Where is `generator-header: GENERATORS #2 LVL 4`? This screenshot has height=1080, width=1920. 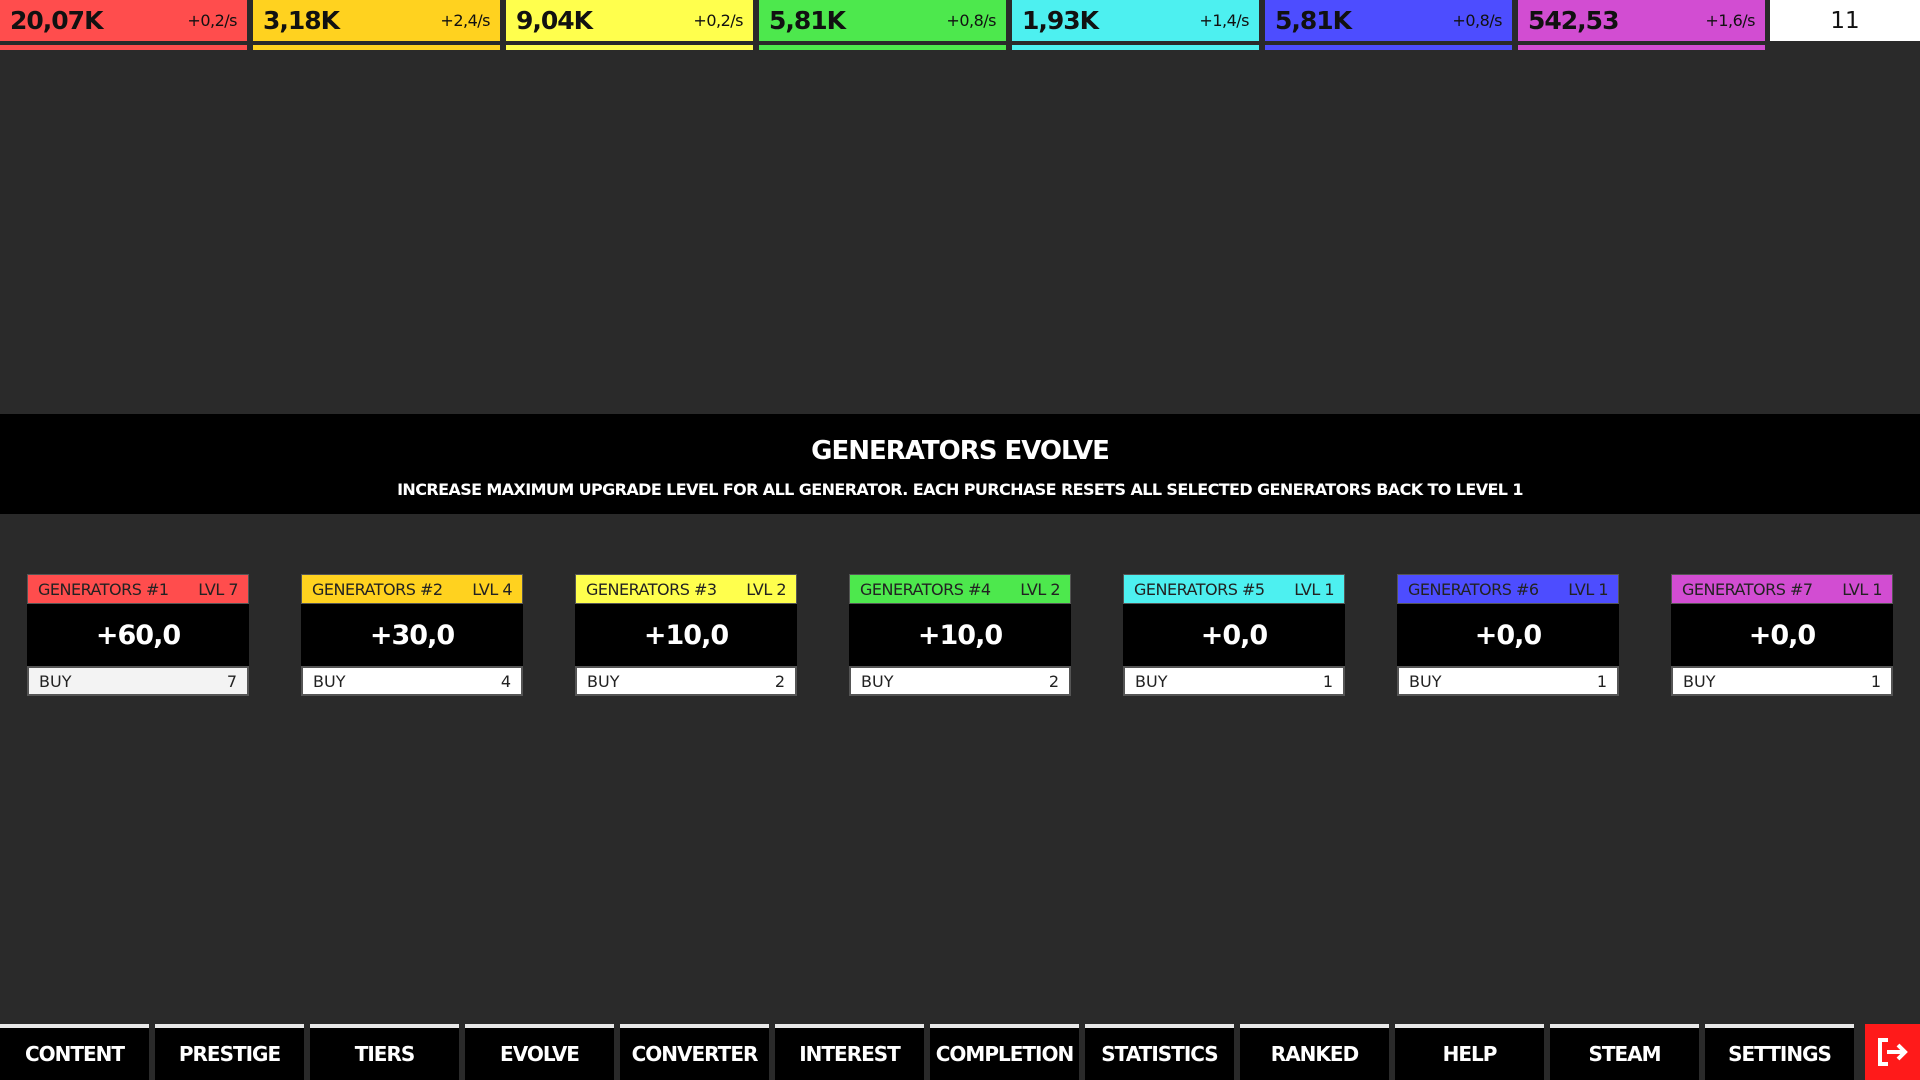
generator-header: GENERATORS #2 LVL 4 is located at coordinates (412, 589).